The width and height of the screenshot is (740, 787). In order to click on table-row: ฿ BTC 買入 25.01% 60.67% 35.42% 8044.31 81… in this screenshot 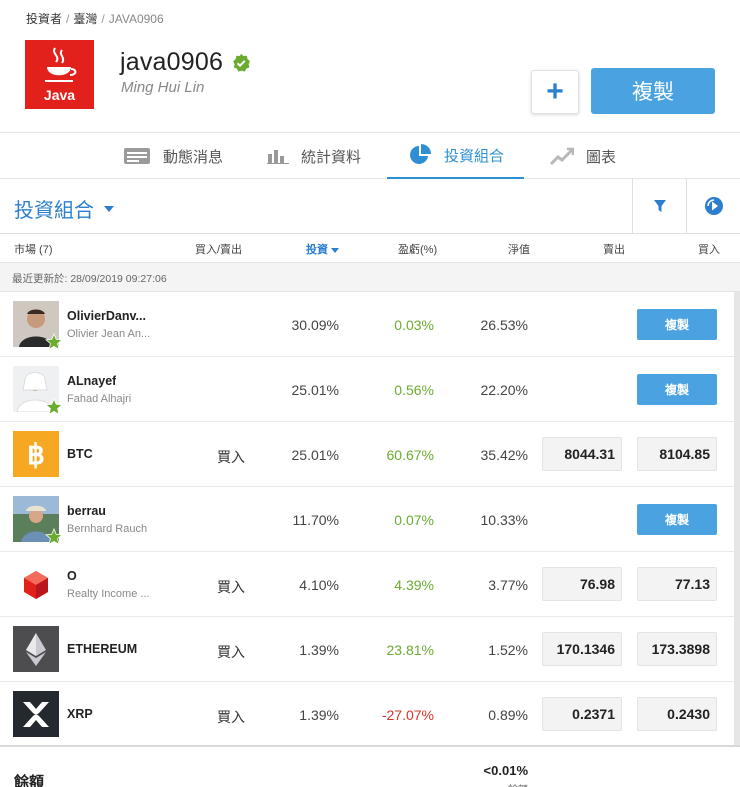, I will do `click(370, 454)`.